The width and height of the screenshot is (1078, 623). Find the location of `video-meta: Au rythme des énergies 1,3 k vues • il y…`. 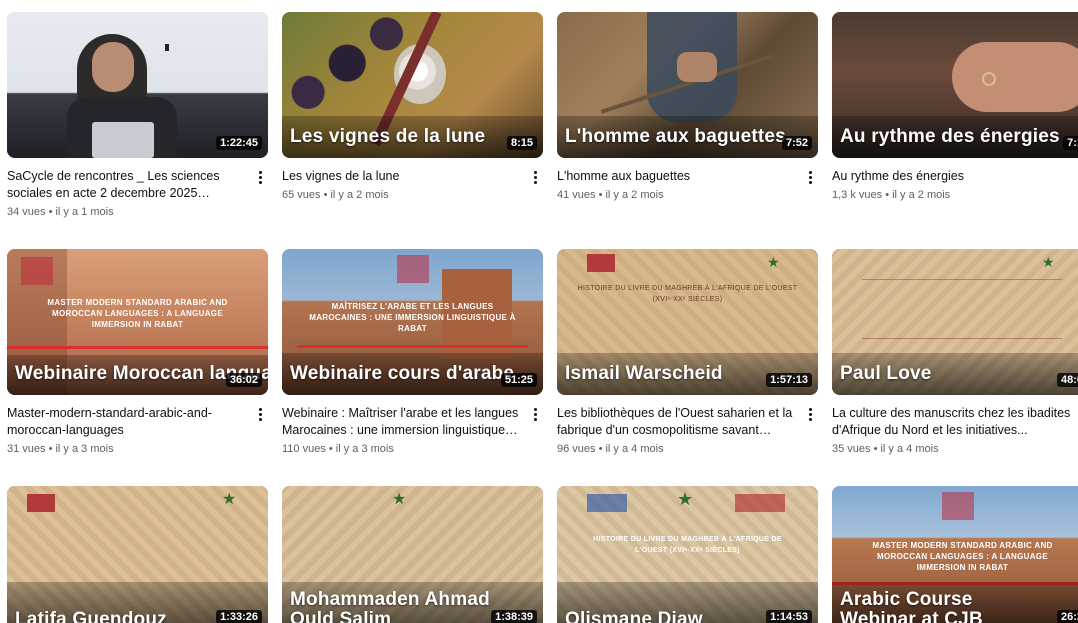

video-meta: Au rythme des énergies 1,3 k vues • il y… is located at coordinates (955, 179).